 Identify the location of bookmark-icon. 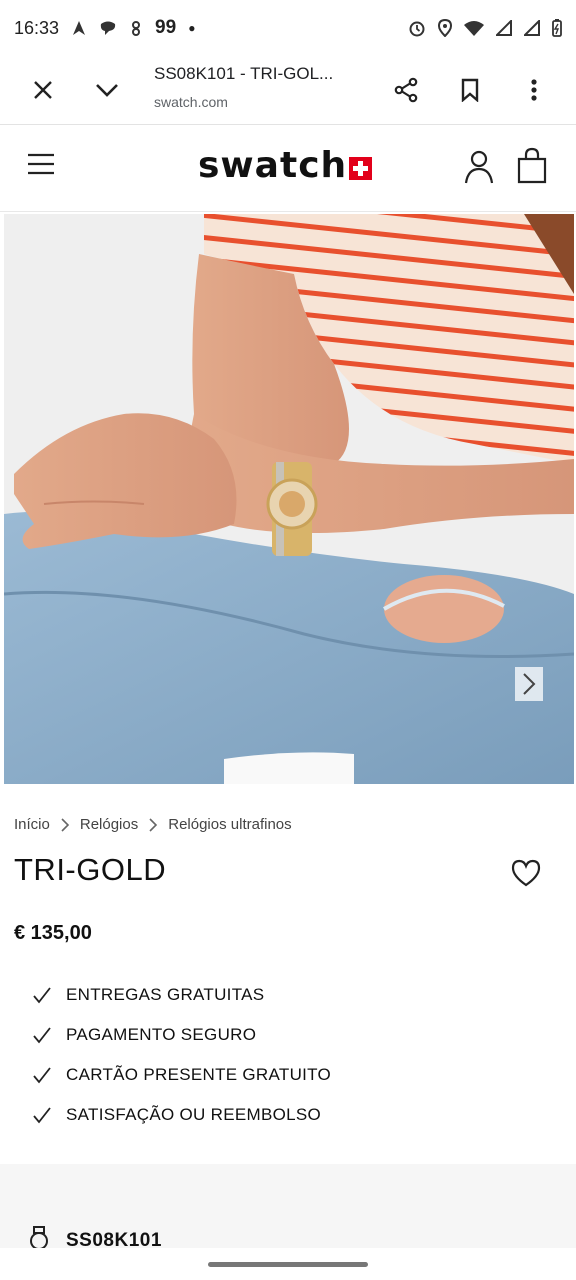
(470, 90).